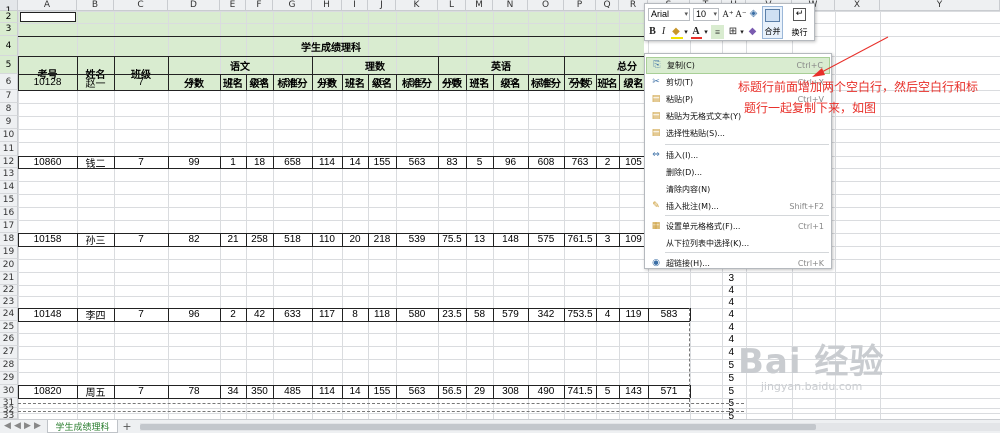  Describe the element at coordinates (9, 122) in the screenshot. I see `row-header: 9` at that location.